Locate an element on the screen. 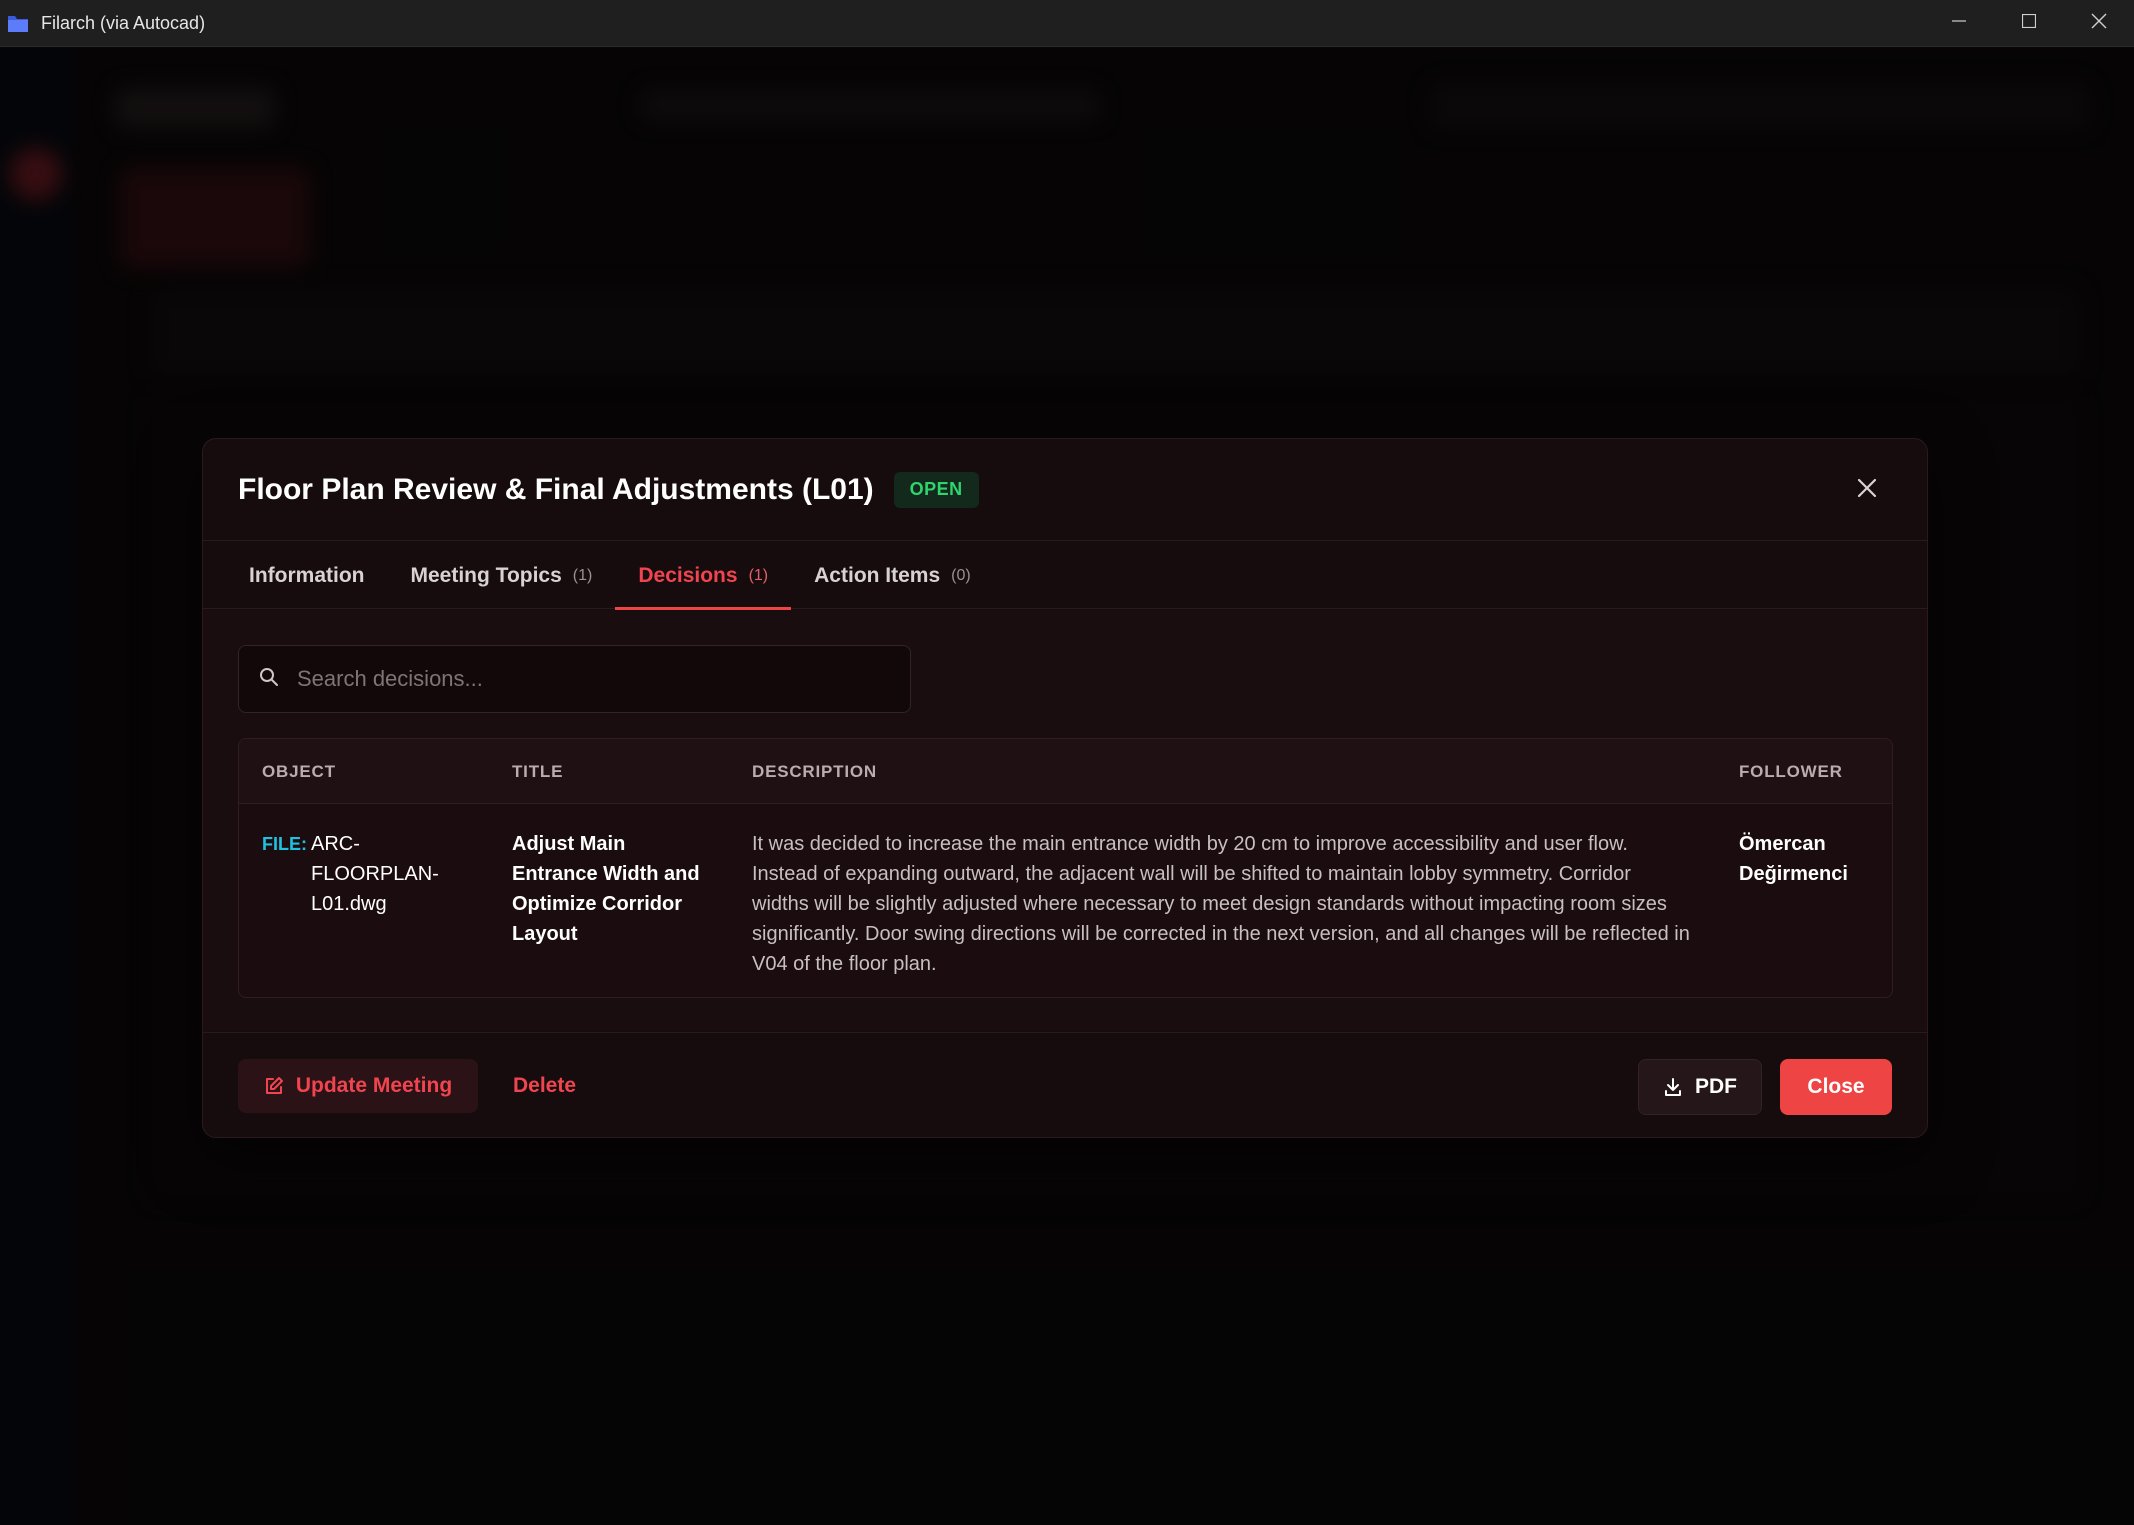 Image resolution: width=2134 pixels, height=1525 pixels. close-label: Close is located at coordinates (1836, 1086).